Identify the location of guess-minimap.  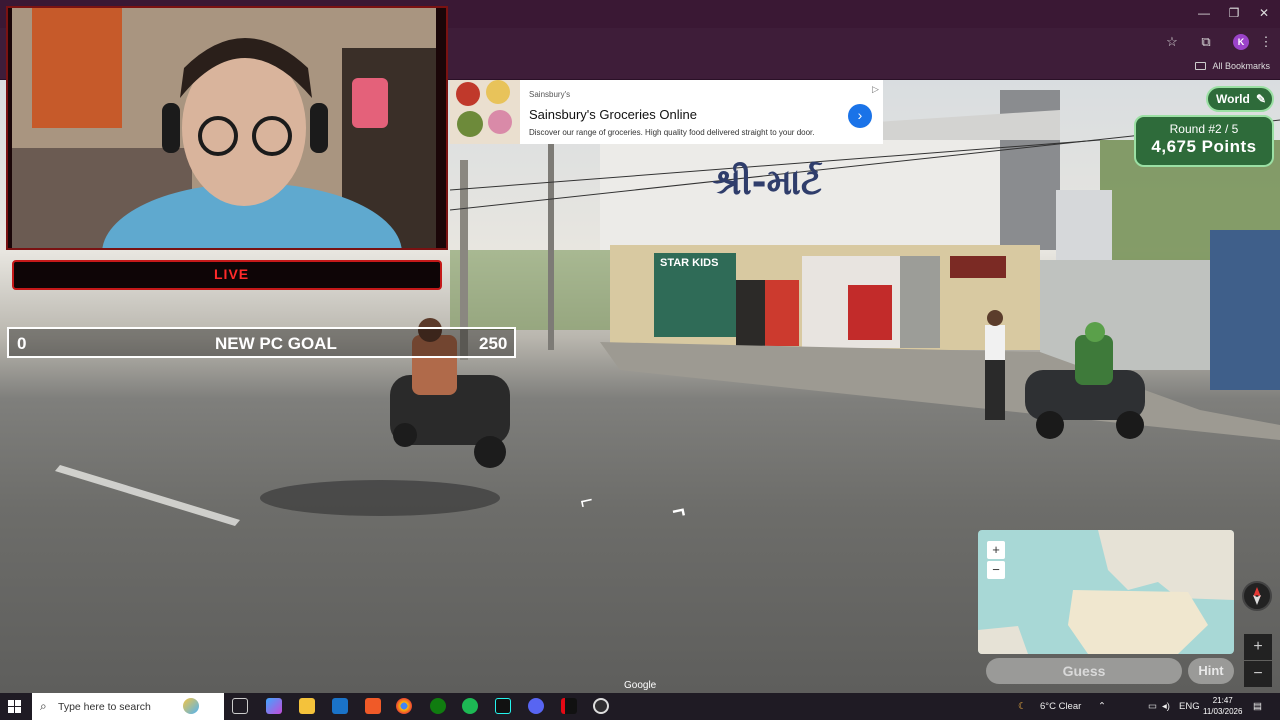
(1106, 592).